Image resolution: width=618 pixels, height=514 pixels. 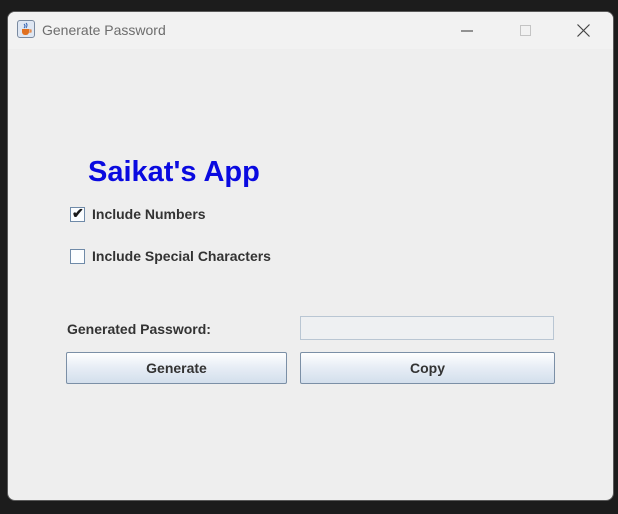 I want to click on app-heading: Saikat's App, so click(x=174, y=172).